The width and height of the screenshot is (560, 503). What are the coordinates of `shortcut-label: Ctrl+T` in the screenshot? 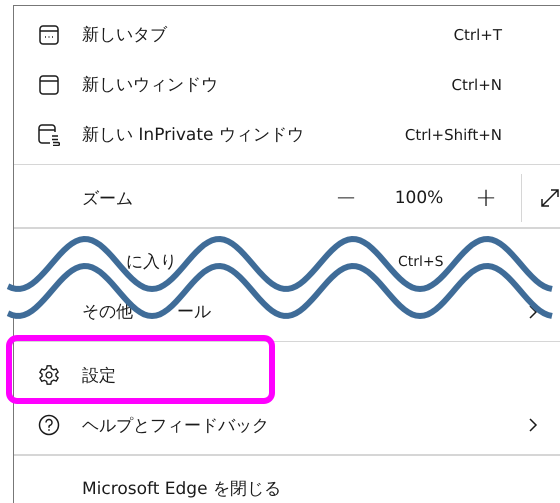 It's located at (478, 35).